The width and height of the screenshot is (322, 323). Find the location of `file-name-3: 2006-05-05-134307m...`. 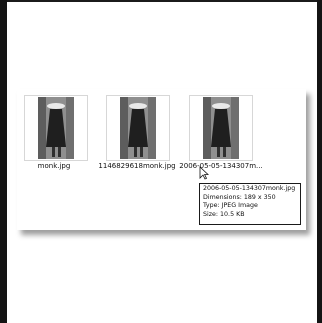

file-name-3: 2006-05-05-134307m... is located at coordinates (221, 166).